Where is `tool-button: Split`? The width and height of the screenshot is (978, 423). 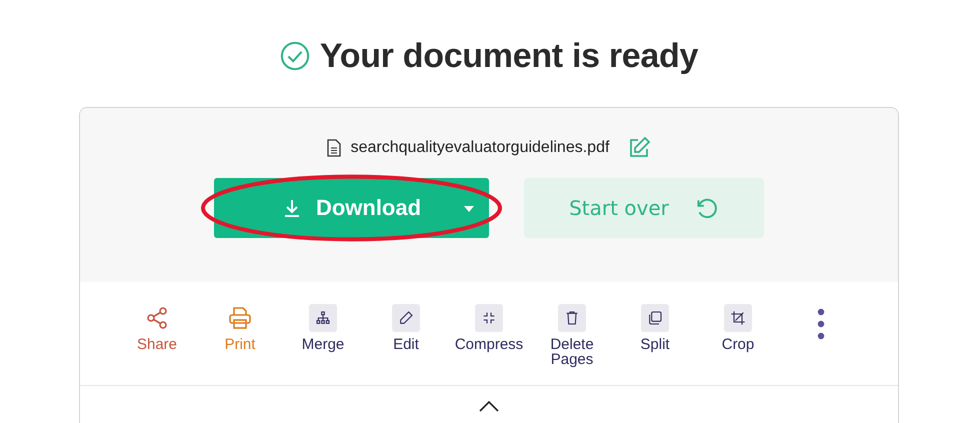 tool-button: Split is located at coordinates (655, 328).